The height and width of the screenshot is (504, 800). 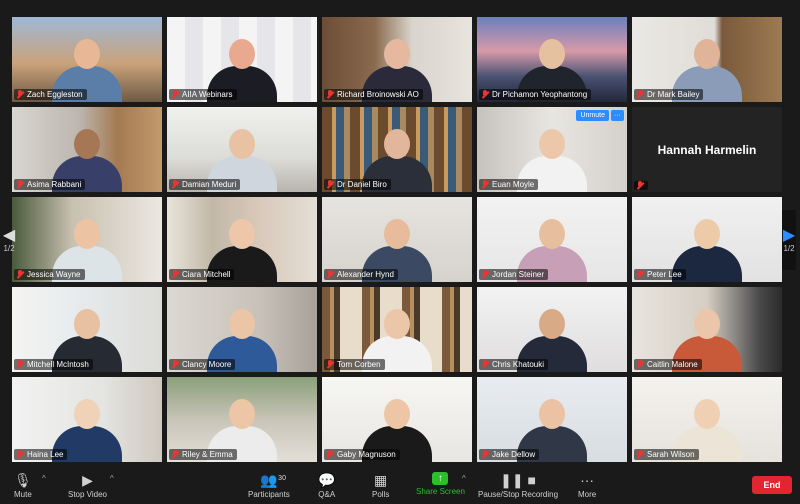 I want to click on participant-tile: Ciara Mitchell, so click(x=242, y=239).